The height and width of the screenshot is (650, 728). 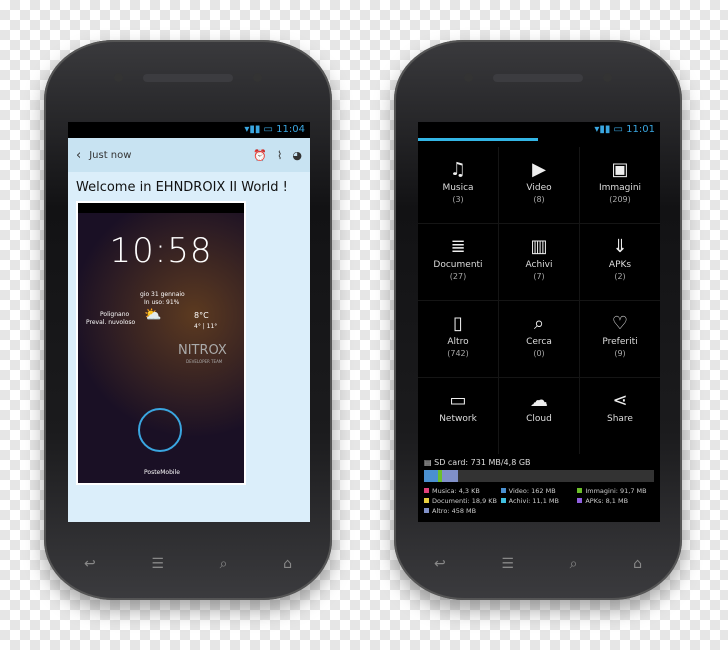 I want to click on legend-item: Immagini: 91,7 MB, so click(x=615, y=491).